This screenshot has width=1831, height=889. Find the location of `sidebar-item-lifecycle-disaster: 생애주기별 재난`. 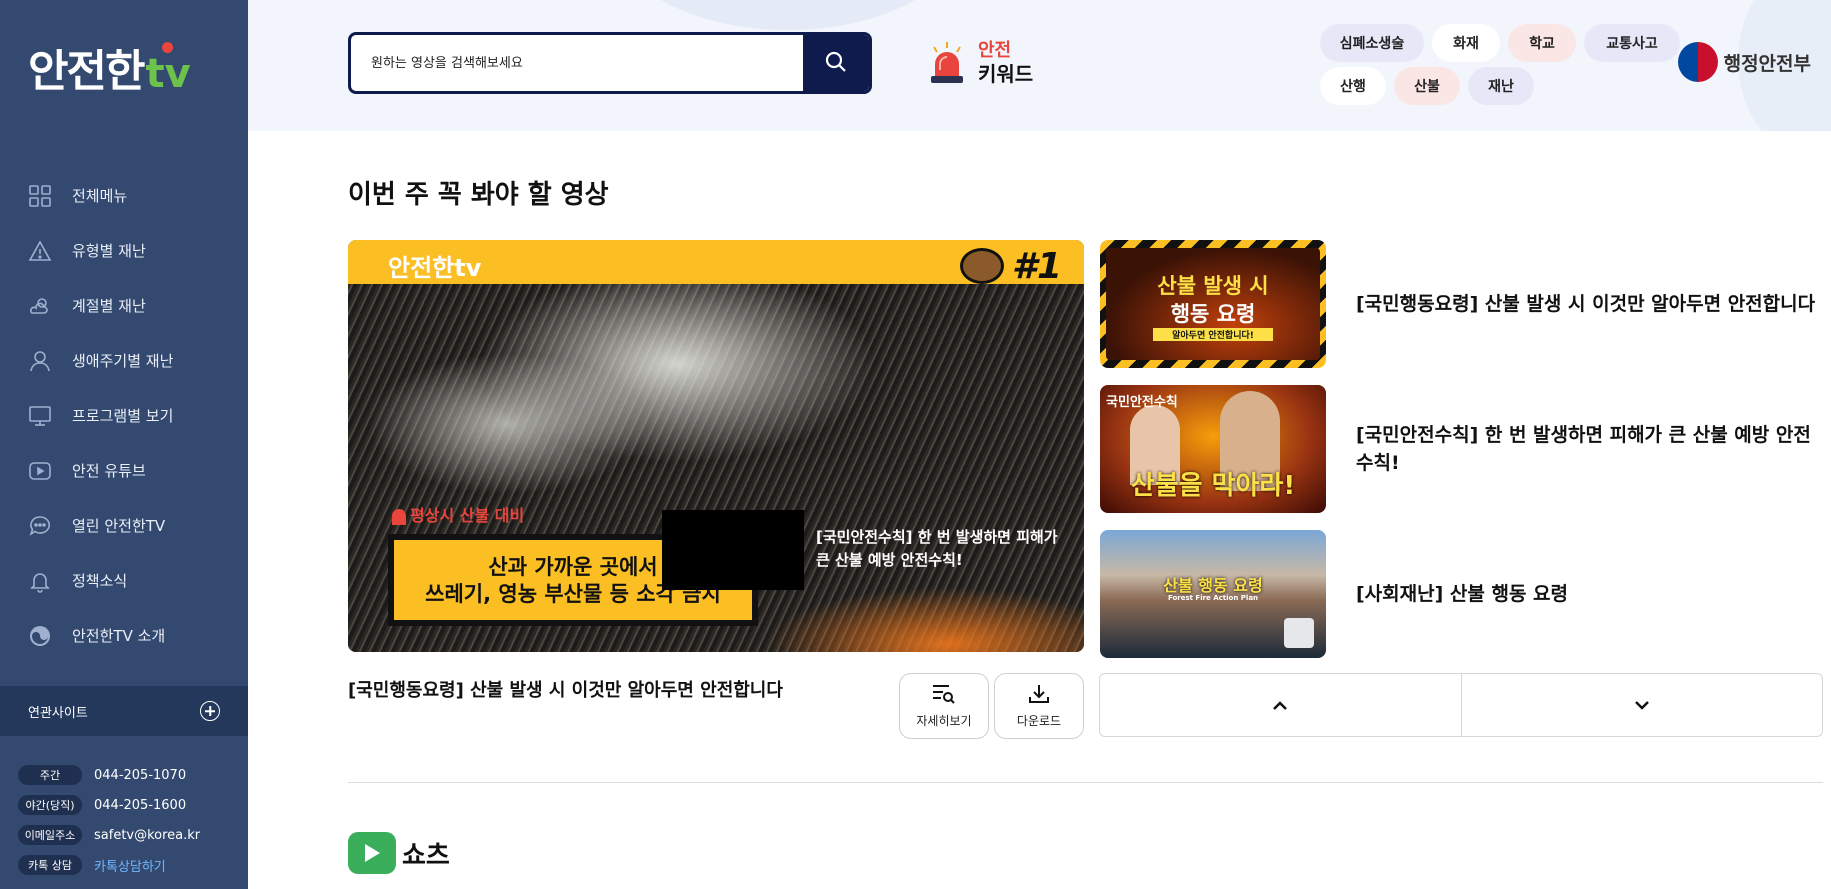

sidebar-item-lifecycle-disaster: 생애주기별 재난 is located at coordinates (124, 360).